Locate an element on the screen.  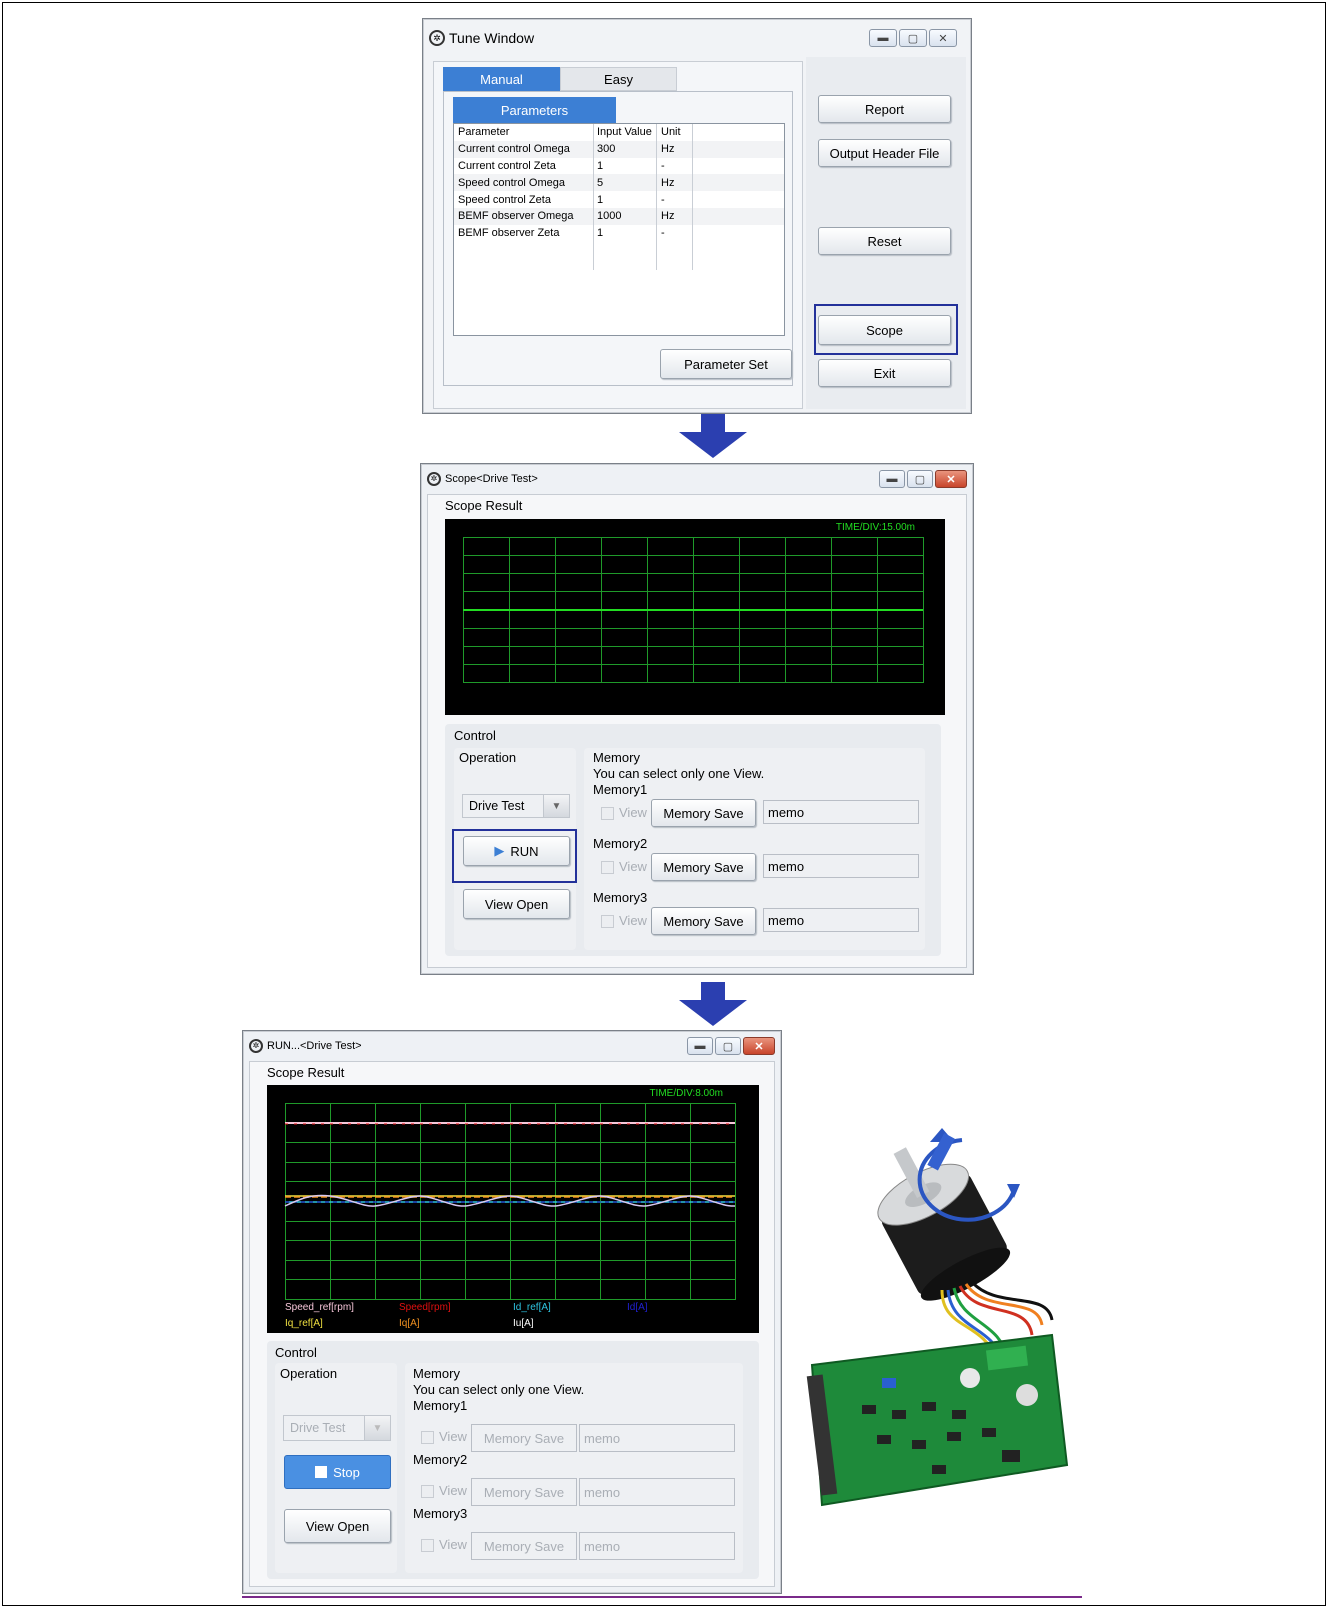
parameter-set-button: Parameter Set is located at coordinates (726, 364).